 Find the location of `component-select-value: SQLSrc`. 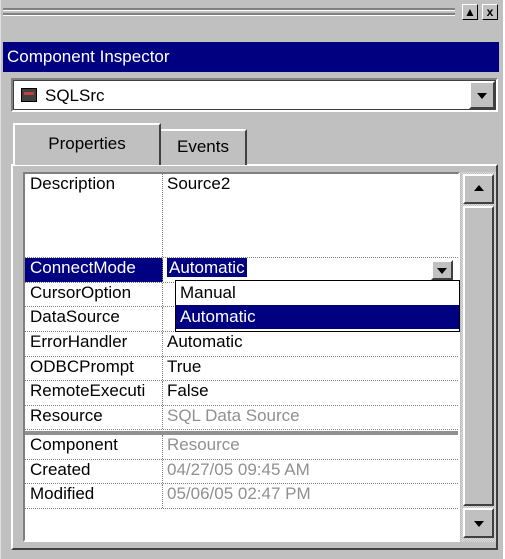

component-select-value: SQLSrc is located at coordinates (75, 95).